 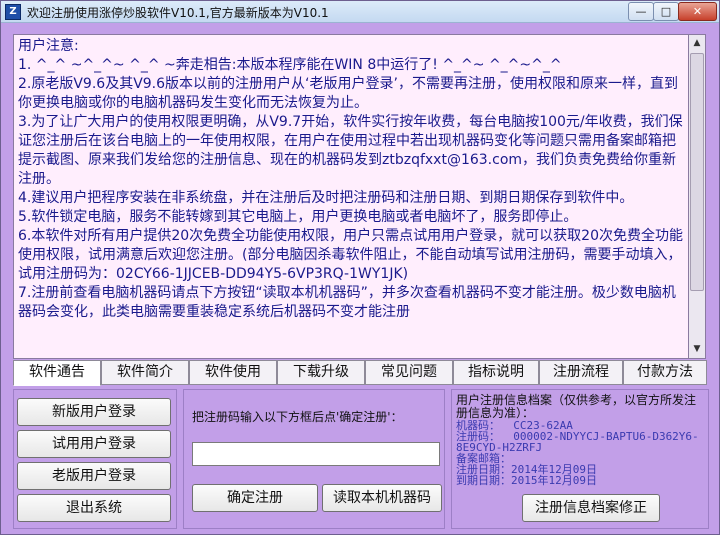 What do you see at coordinates (697, 43) in the screenshot?
I see `scroll-up-icon: ▲` at bounding box center [697, 43].